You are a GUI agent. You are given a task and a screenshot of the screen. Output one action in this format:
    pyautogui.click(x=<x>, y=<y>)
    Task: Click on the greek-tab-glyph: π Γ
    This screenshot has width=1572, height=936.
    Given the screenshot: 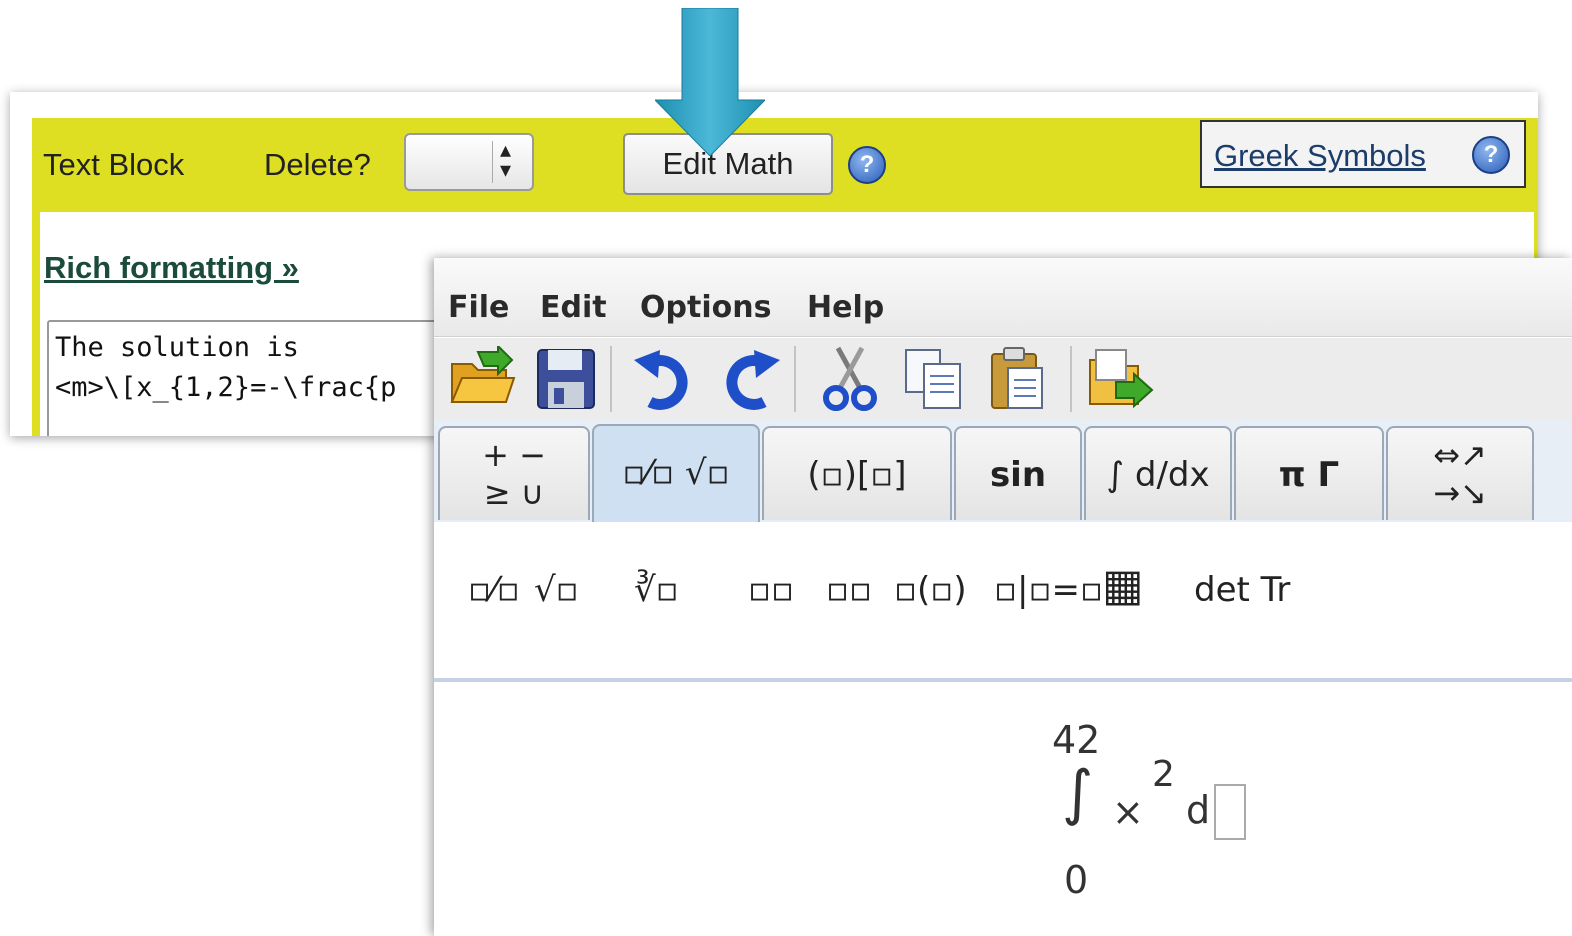 What is the action you would take?
    pyautogui.click(x=1309, y=475)
    